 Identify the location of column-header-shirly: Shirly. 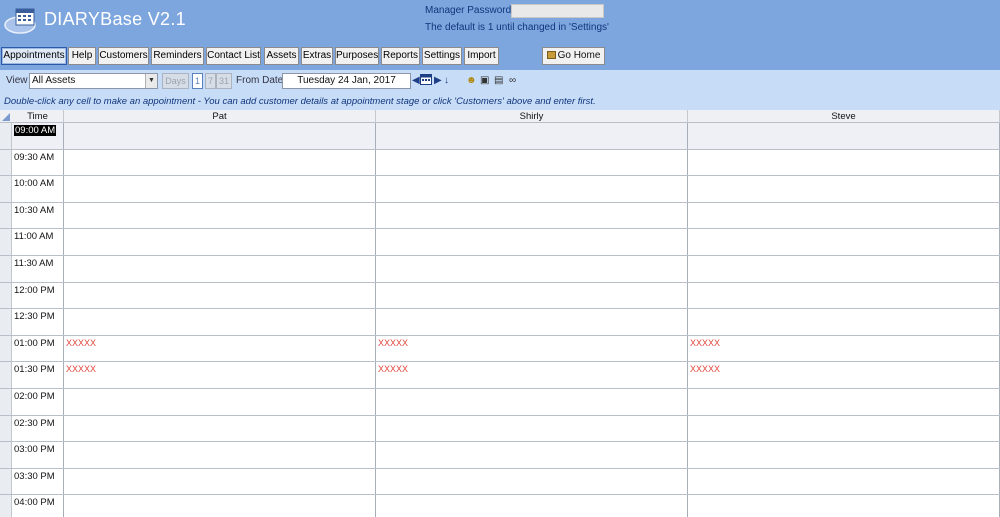
(532, 116).